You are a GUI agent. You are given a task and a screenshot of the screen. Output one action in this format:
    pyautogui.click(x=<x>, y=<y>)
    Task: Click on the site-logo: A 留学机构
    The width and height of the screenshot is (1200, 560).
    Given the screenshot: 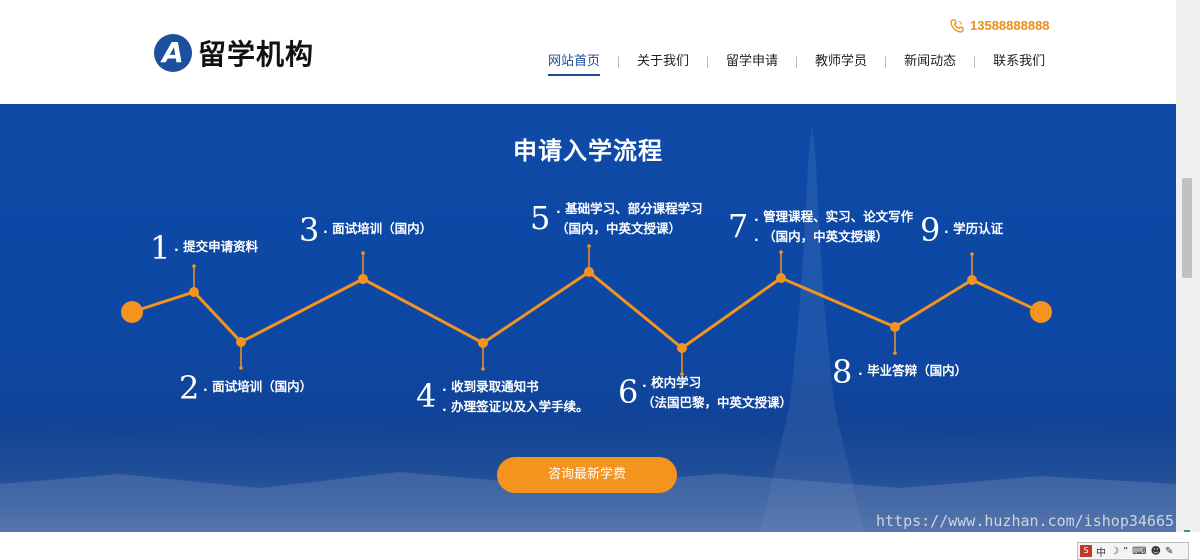 What is the action you would take?
    pyautogui.click(x=234, y=53)
    